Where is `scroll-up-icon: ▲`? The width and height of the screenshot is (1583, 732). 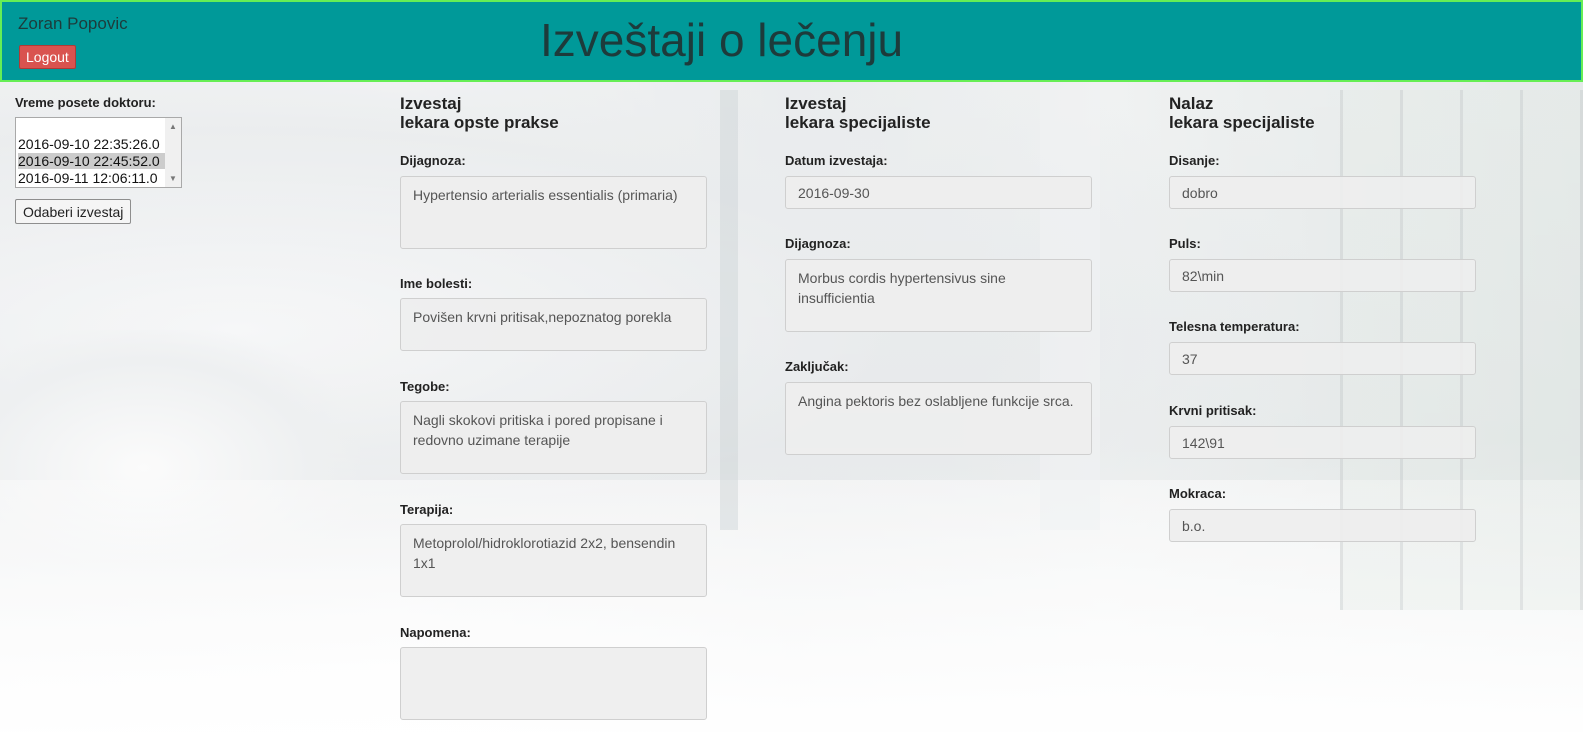 scroll-up-icon: ▲ is located at coordinates (173, 126).